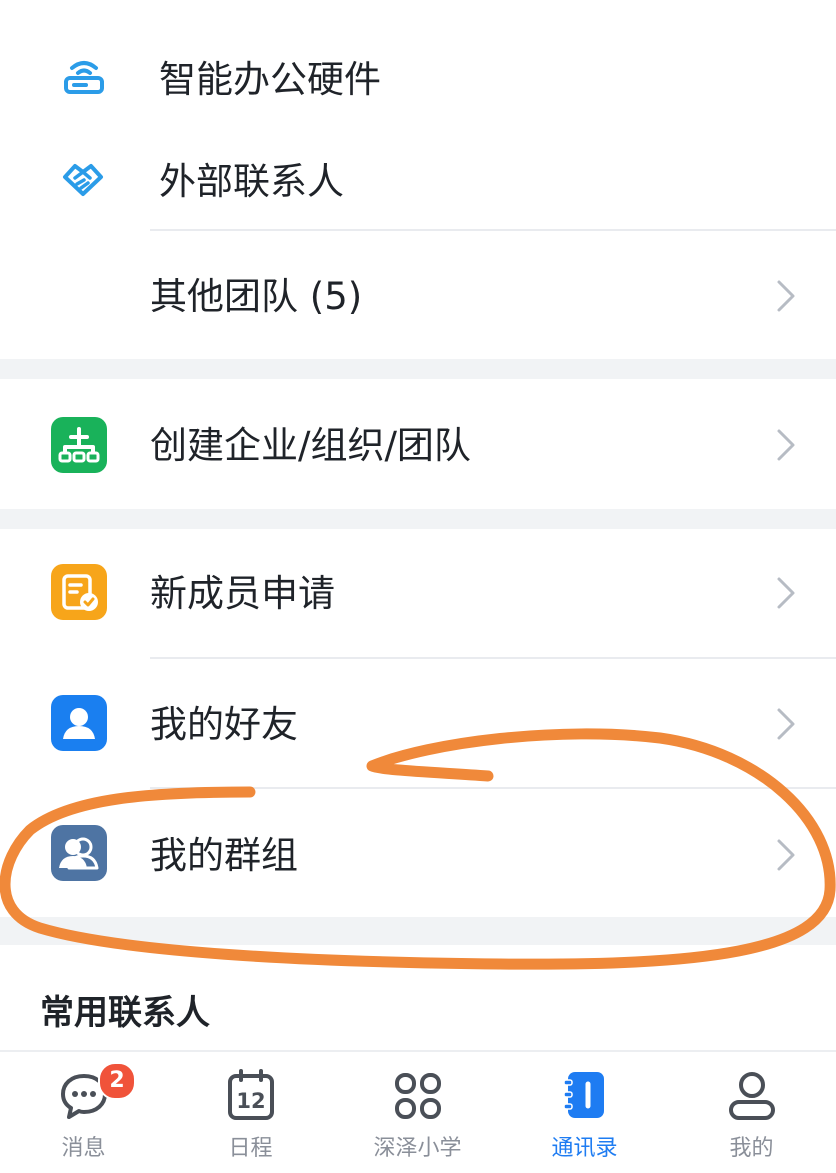  Describe the element at coordinates (418, 181) in the screenshot. I see `row-external-contacts: 外部联系人` at that location.